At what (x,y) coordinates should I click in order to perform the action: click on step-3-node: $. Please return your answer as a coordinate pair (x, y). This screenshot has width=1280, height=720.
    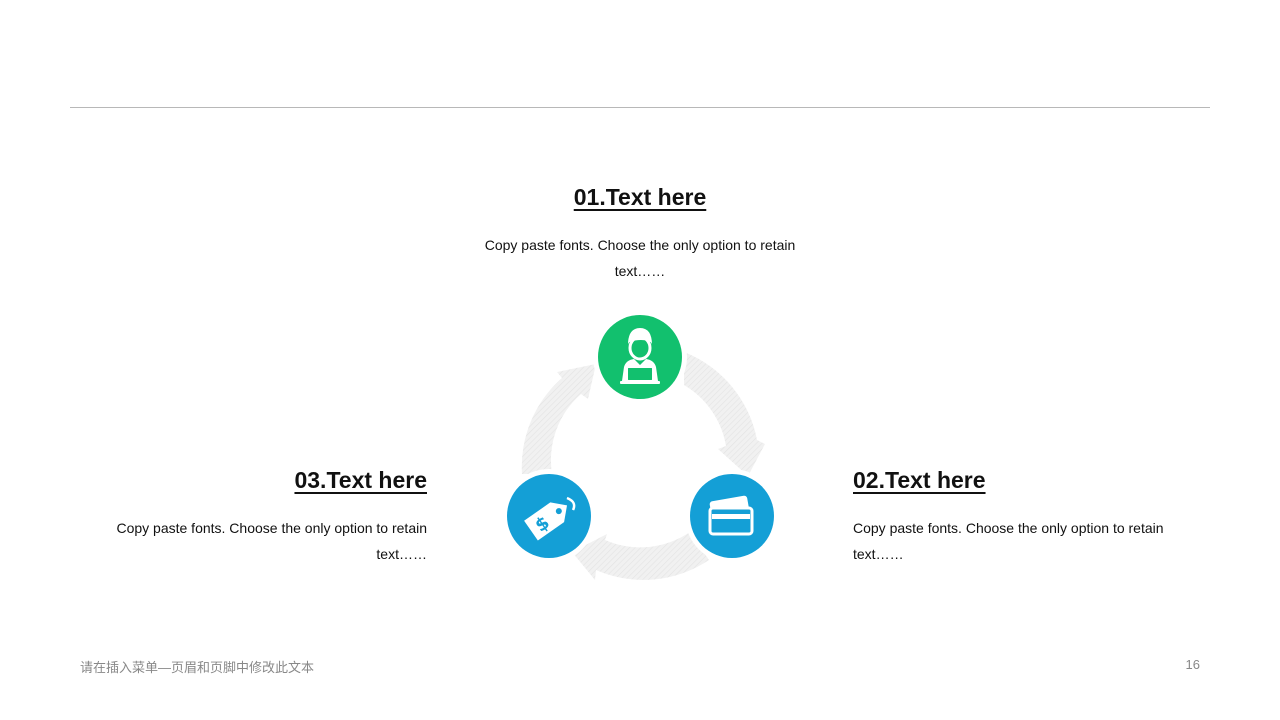
    Looking at the image, I should click on (549, 516).